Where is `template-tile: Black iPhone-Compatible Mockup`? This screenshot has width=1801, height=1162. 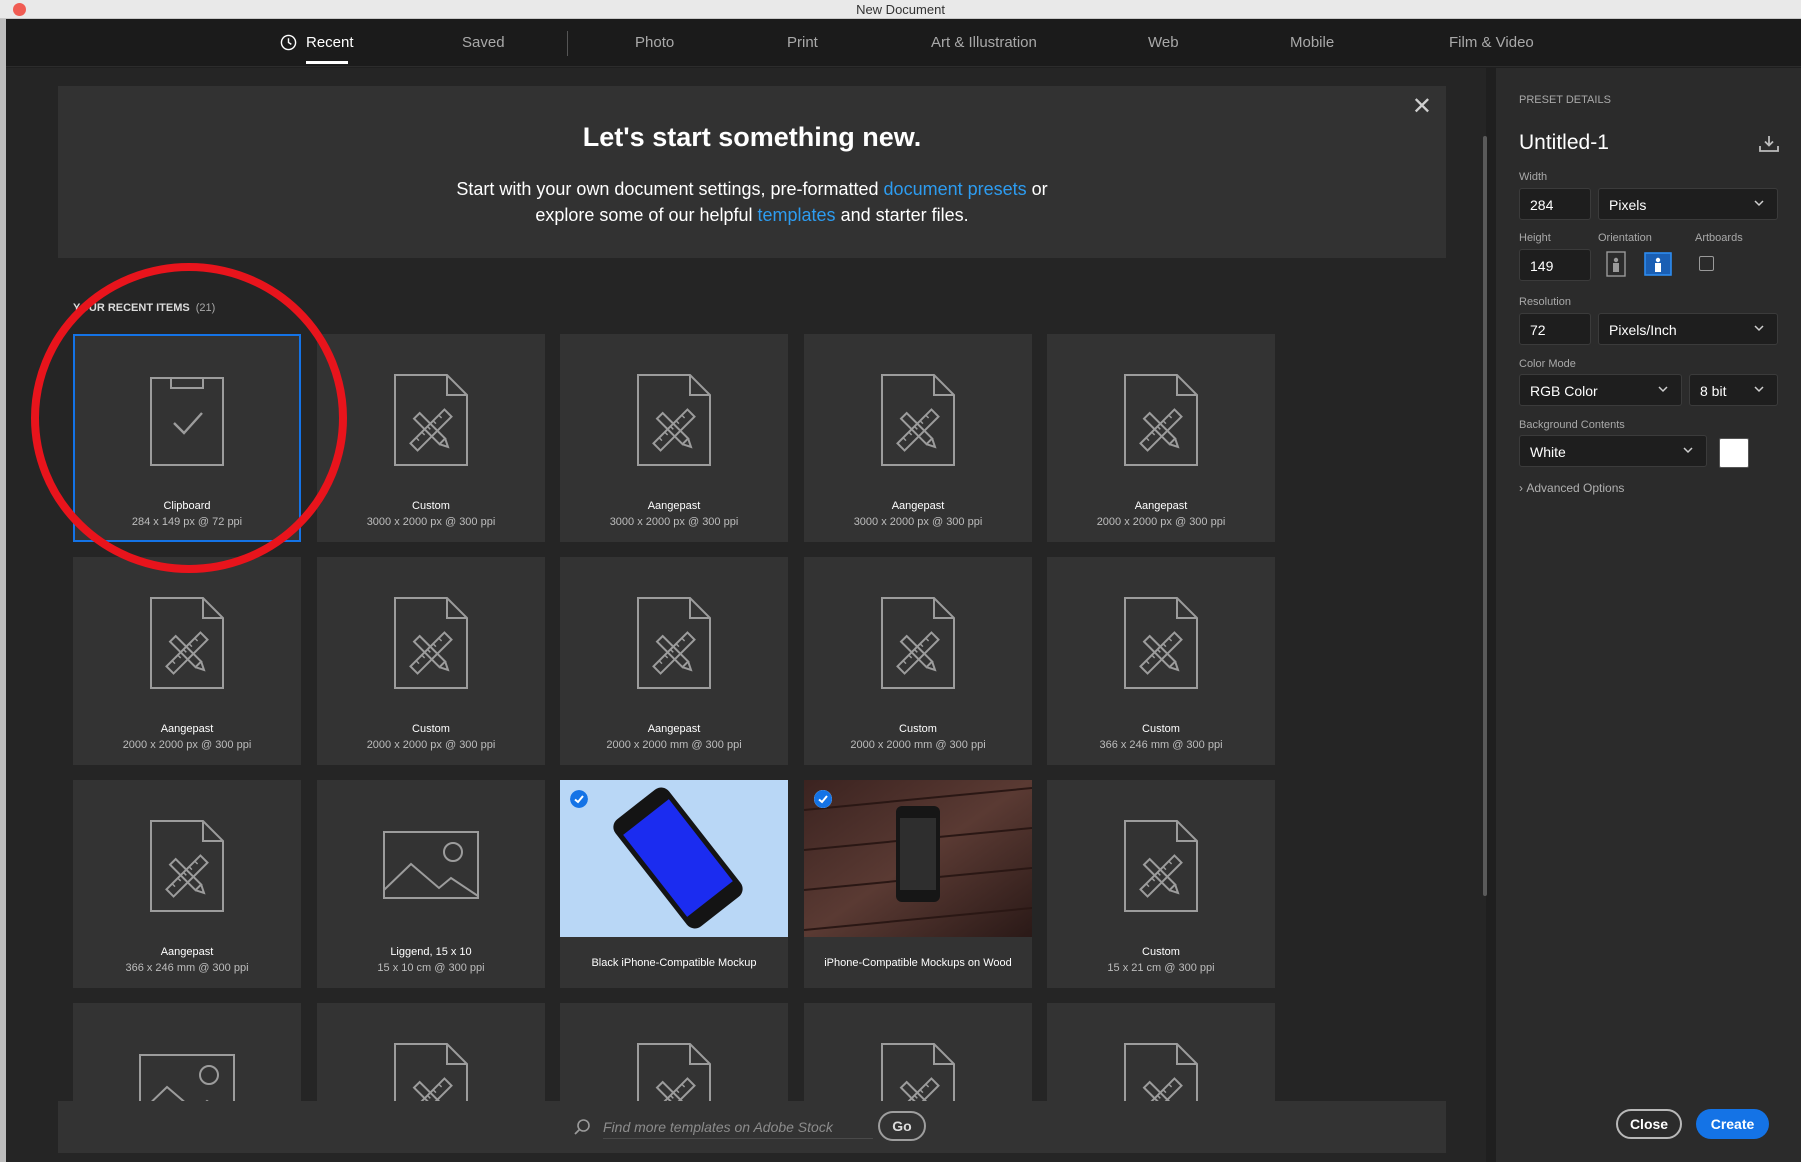
template-tile: Black iPhone-Compatible Mockup is located at coordinates (674, 884).